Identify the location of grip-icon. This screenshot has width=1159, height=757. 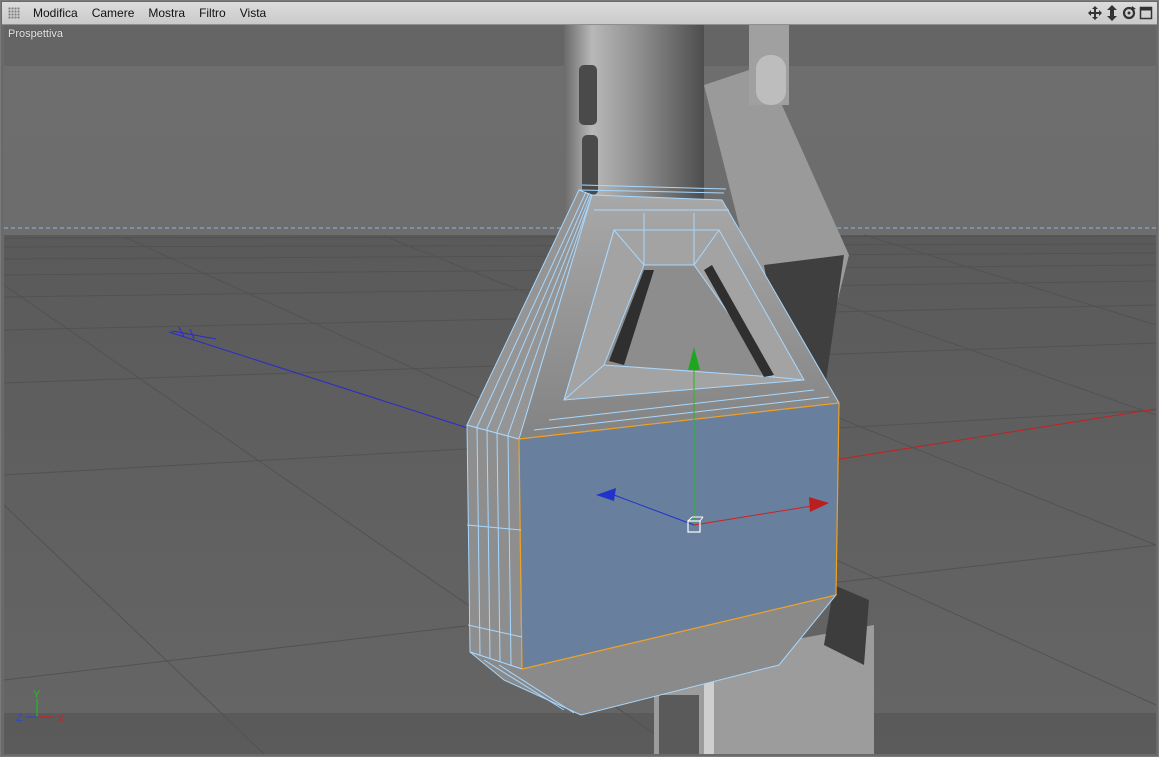
(14, 13).